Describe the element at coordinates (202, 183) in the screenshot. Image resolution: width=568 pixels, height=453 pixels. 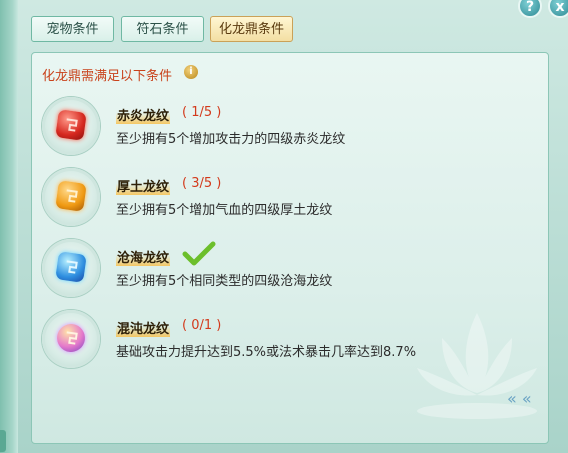
I see `item-progress: ( 3/5 )` at that location.